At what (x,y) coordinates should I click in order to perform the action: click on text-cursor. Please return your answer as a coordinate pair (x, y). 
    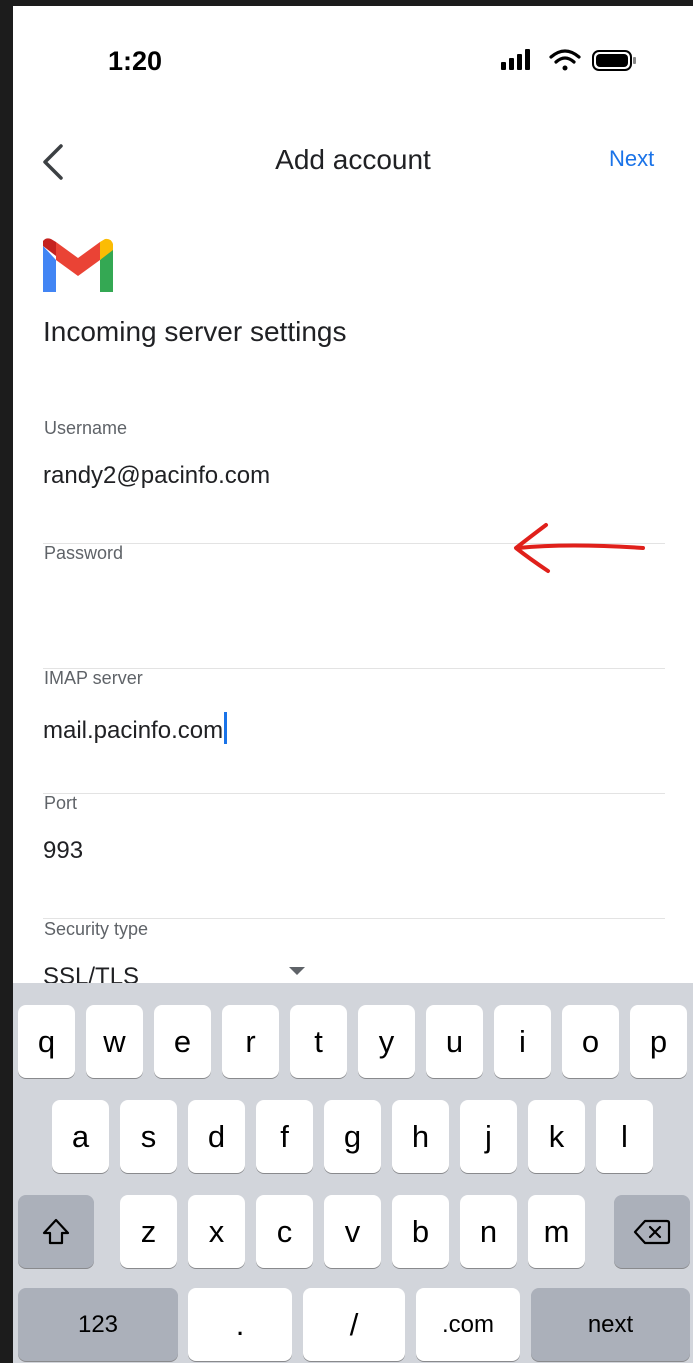
    Looking at the image, I should click on (226, 728).